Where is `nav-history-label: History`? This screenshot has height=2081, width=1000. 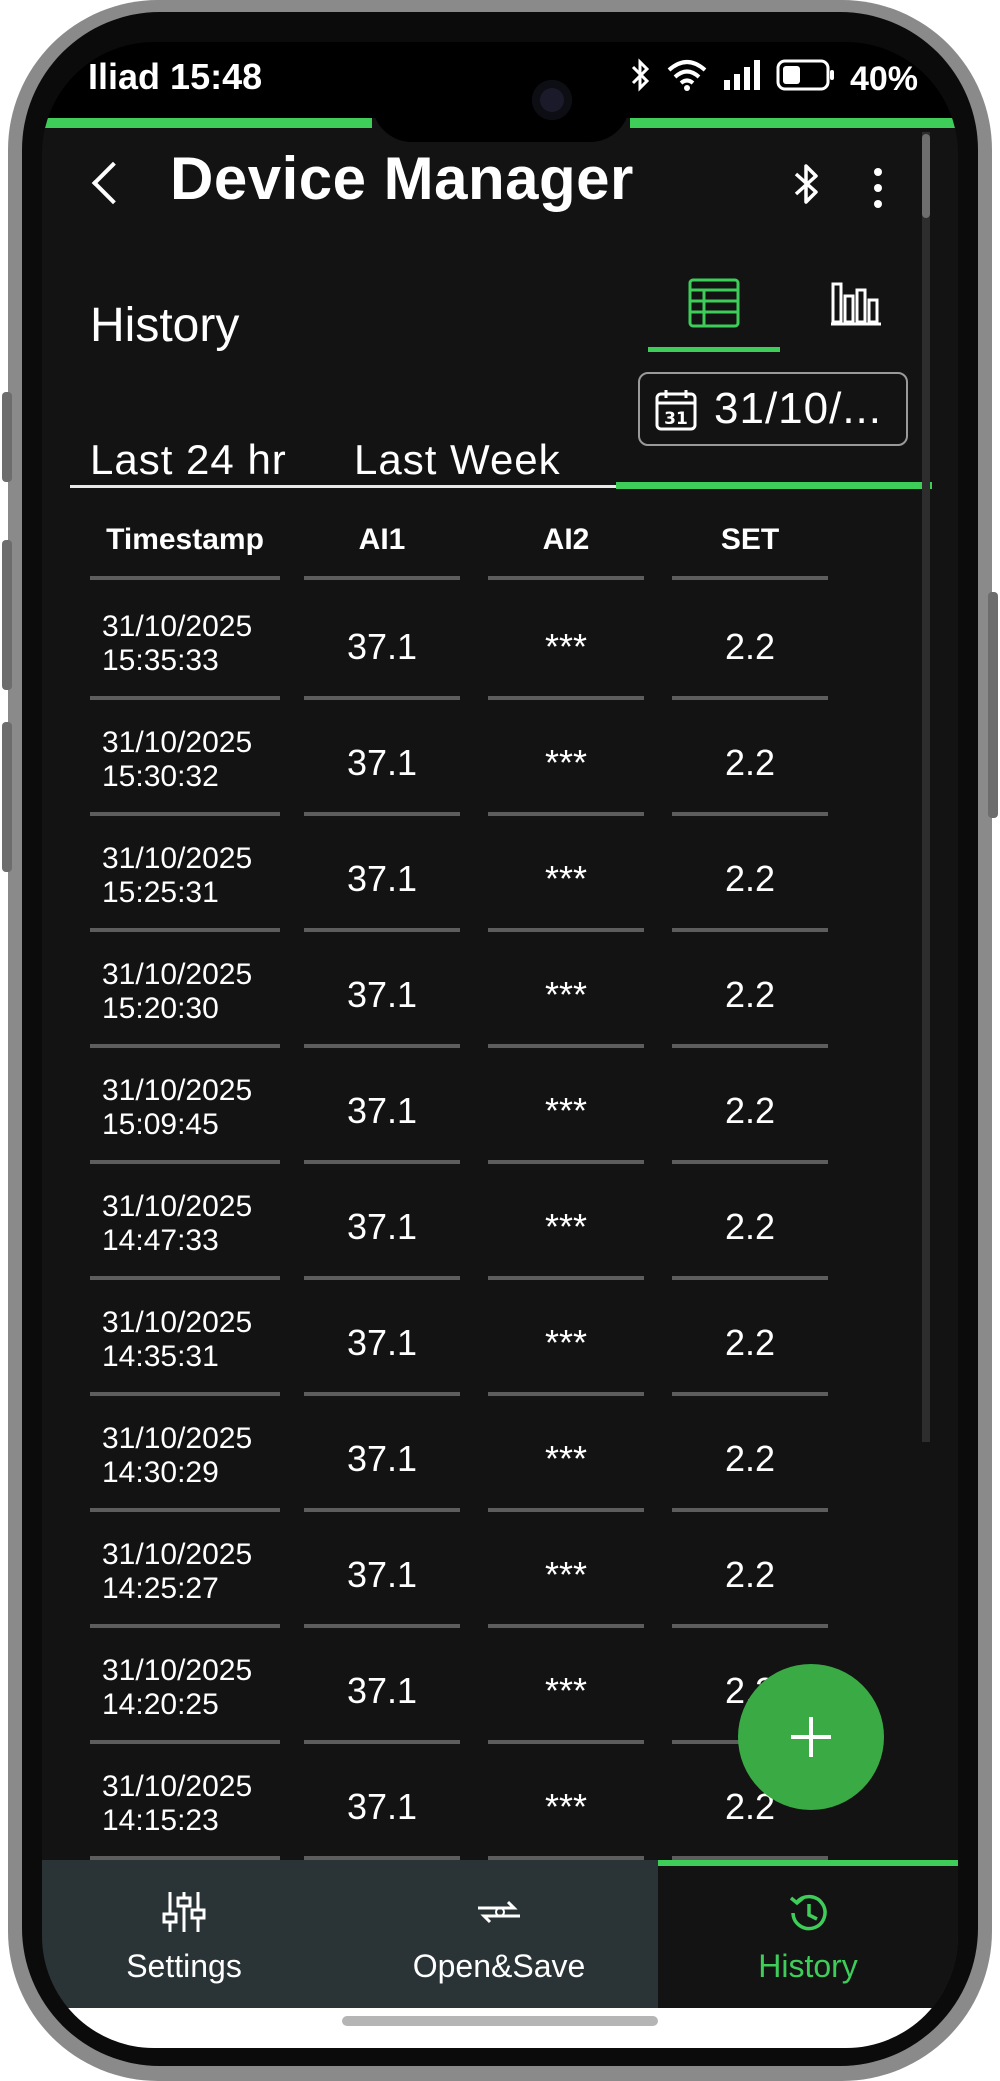 nav-history-label: History is located at coordinates (808, 1966).